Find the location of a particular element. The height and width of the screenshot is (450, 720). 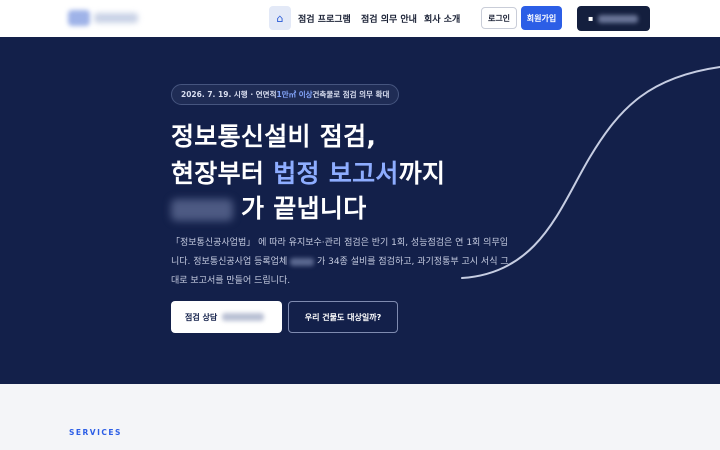

notice-highlight: 1만㎡ 이상 is located at coordinates (294, 94).